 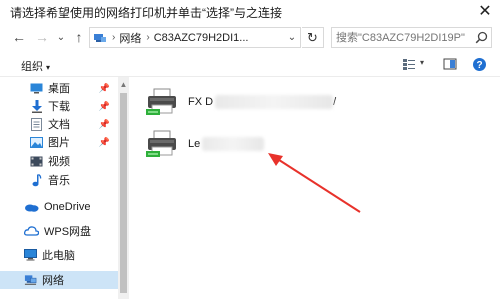 What do you see at coordinates (36, 142) in the screenshot?
I see `pictures-icon` at bounding box center [36, 142].